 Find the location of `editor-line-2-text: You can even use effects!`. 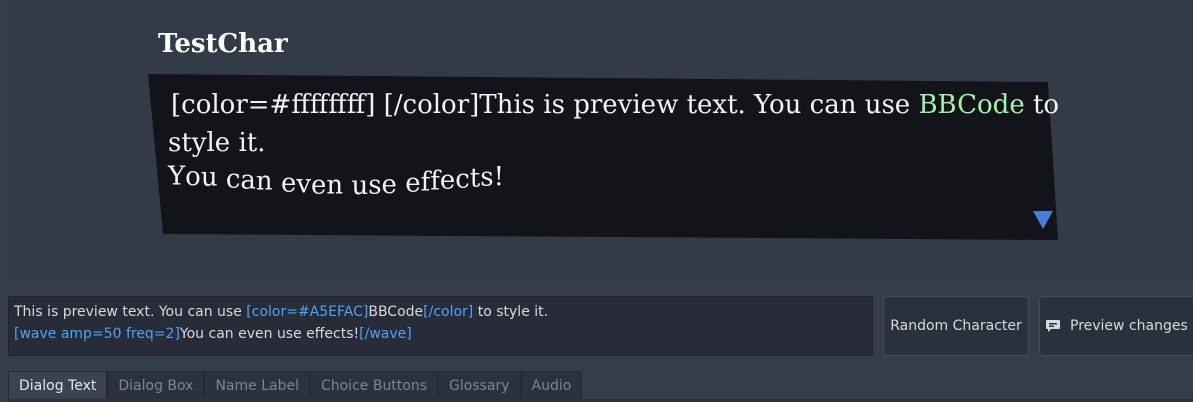

editor-line-2-text: You can even use effects! is located at coordinates (269, 334).